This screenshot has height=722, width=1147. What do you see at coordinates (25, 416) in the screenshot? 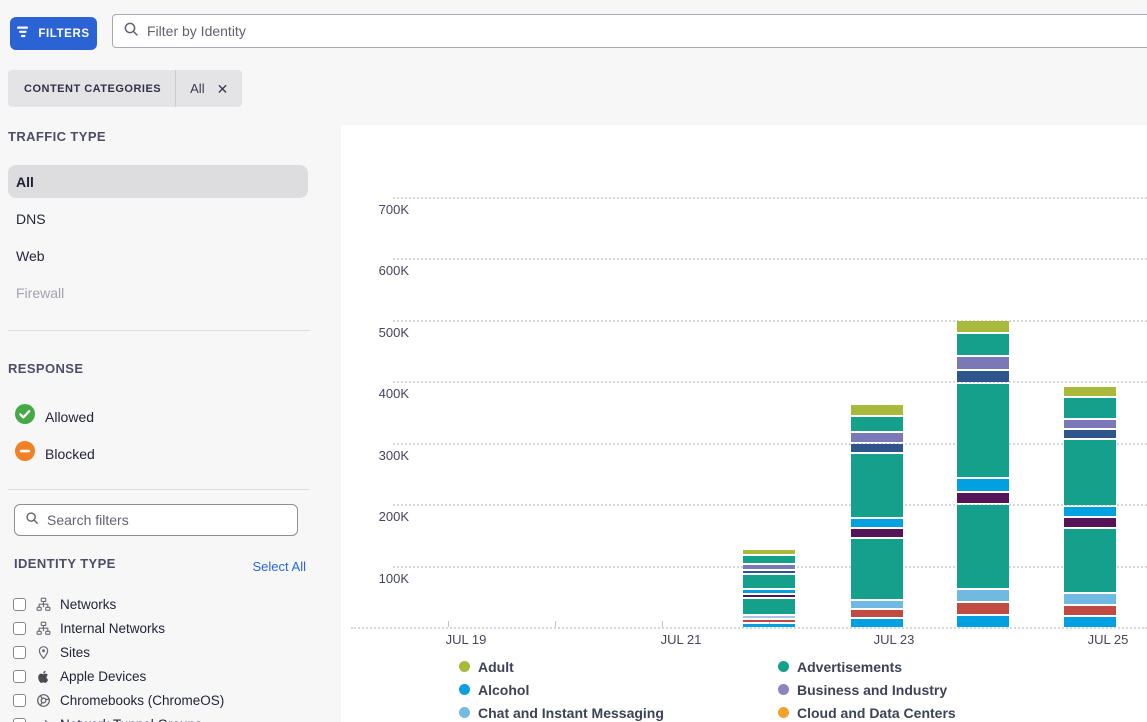
I see `allowed-check-icon` at bounding box center [25, 416].